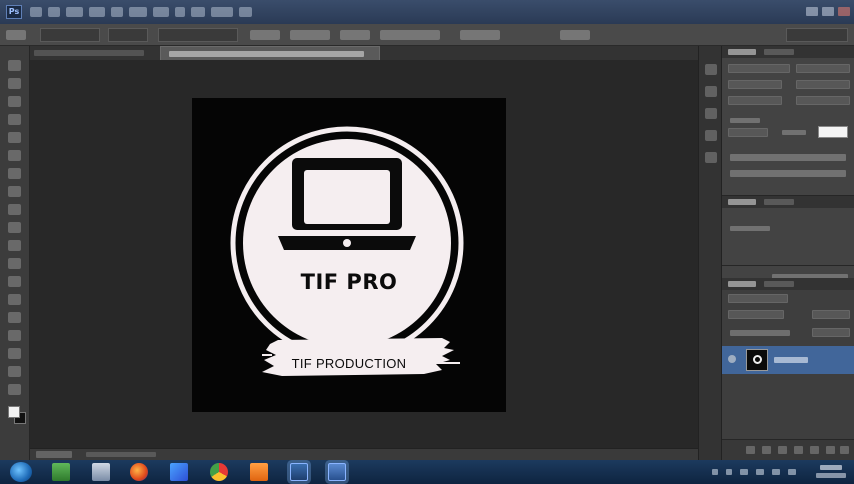 The height and width of the screenshot is (484, 854). What do you see at coordinates (782, 450) in the screenshot?
I see `add-mask-icon` at bounding box center [782, 450].